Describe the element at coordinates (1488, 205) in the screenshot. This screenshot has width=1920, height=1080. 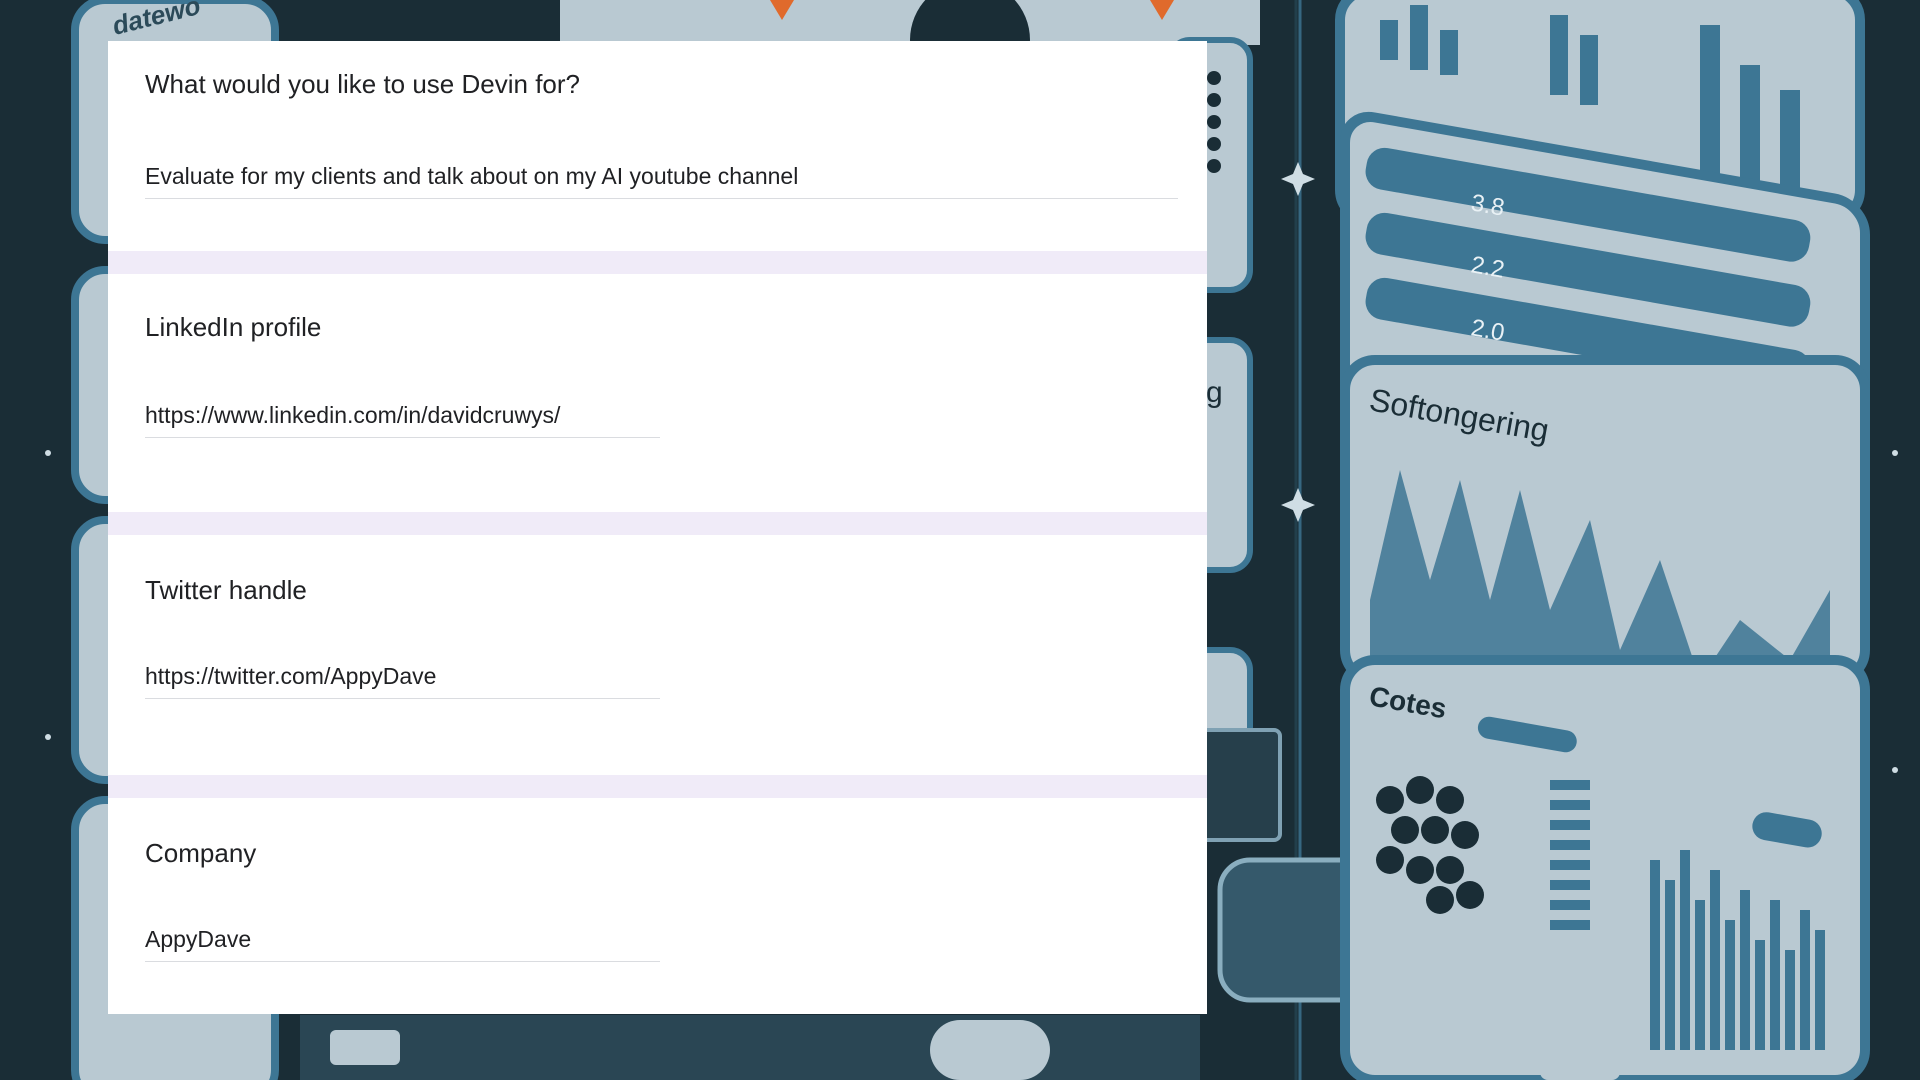
I see `art-label-3-8: 3.8` at that location.